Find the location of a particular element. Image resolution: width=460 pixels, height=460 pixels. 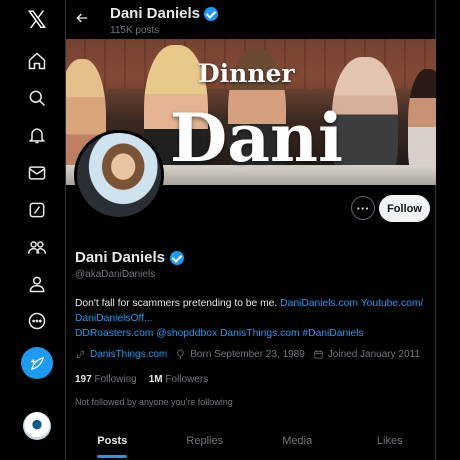

search-icon is located at coordinates (37, 98).